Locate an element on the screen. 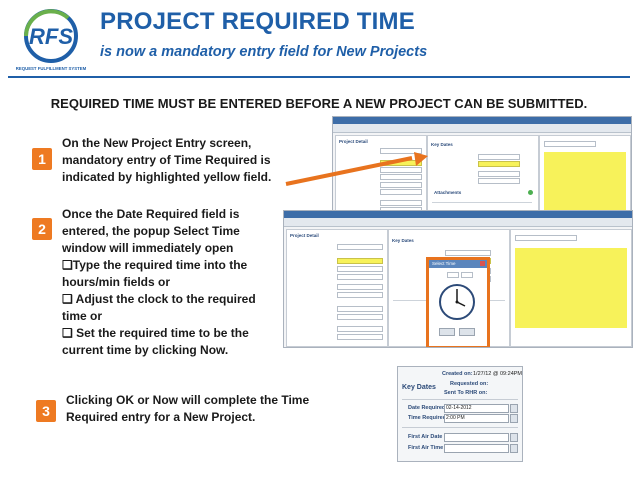 Image resolution: width=638 pixels, height=478 pixels. time-required-input: 2:00 PM is located at coordinates (476, 418).